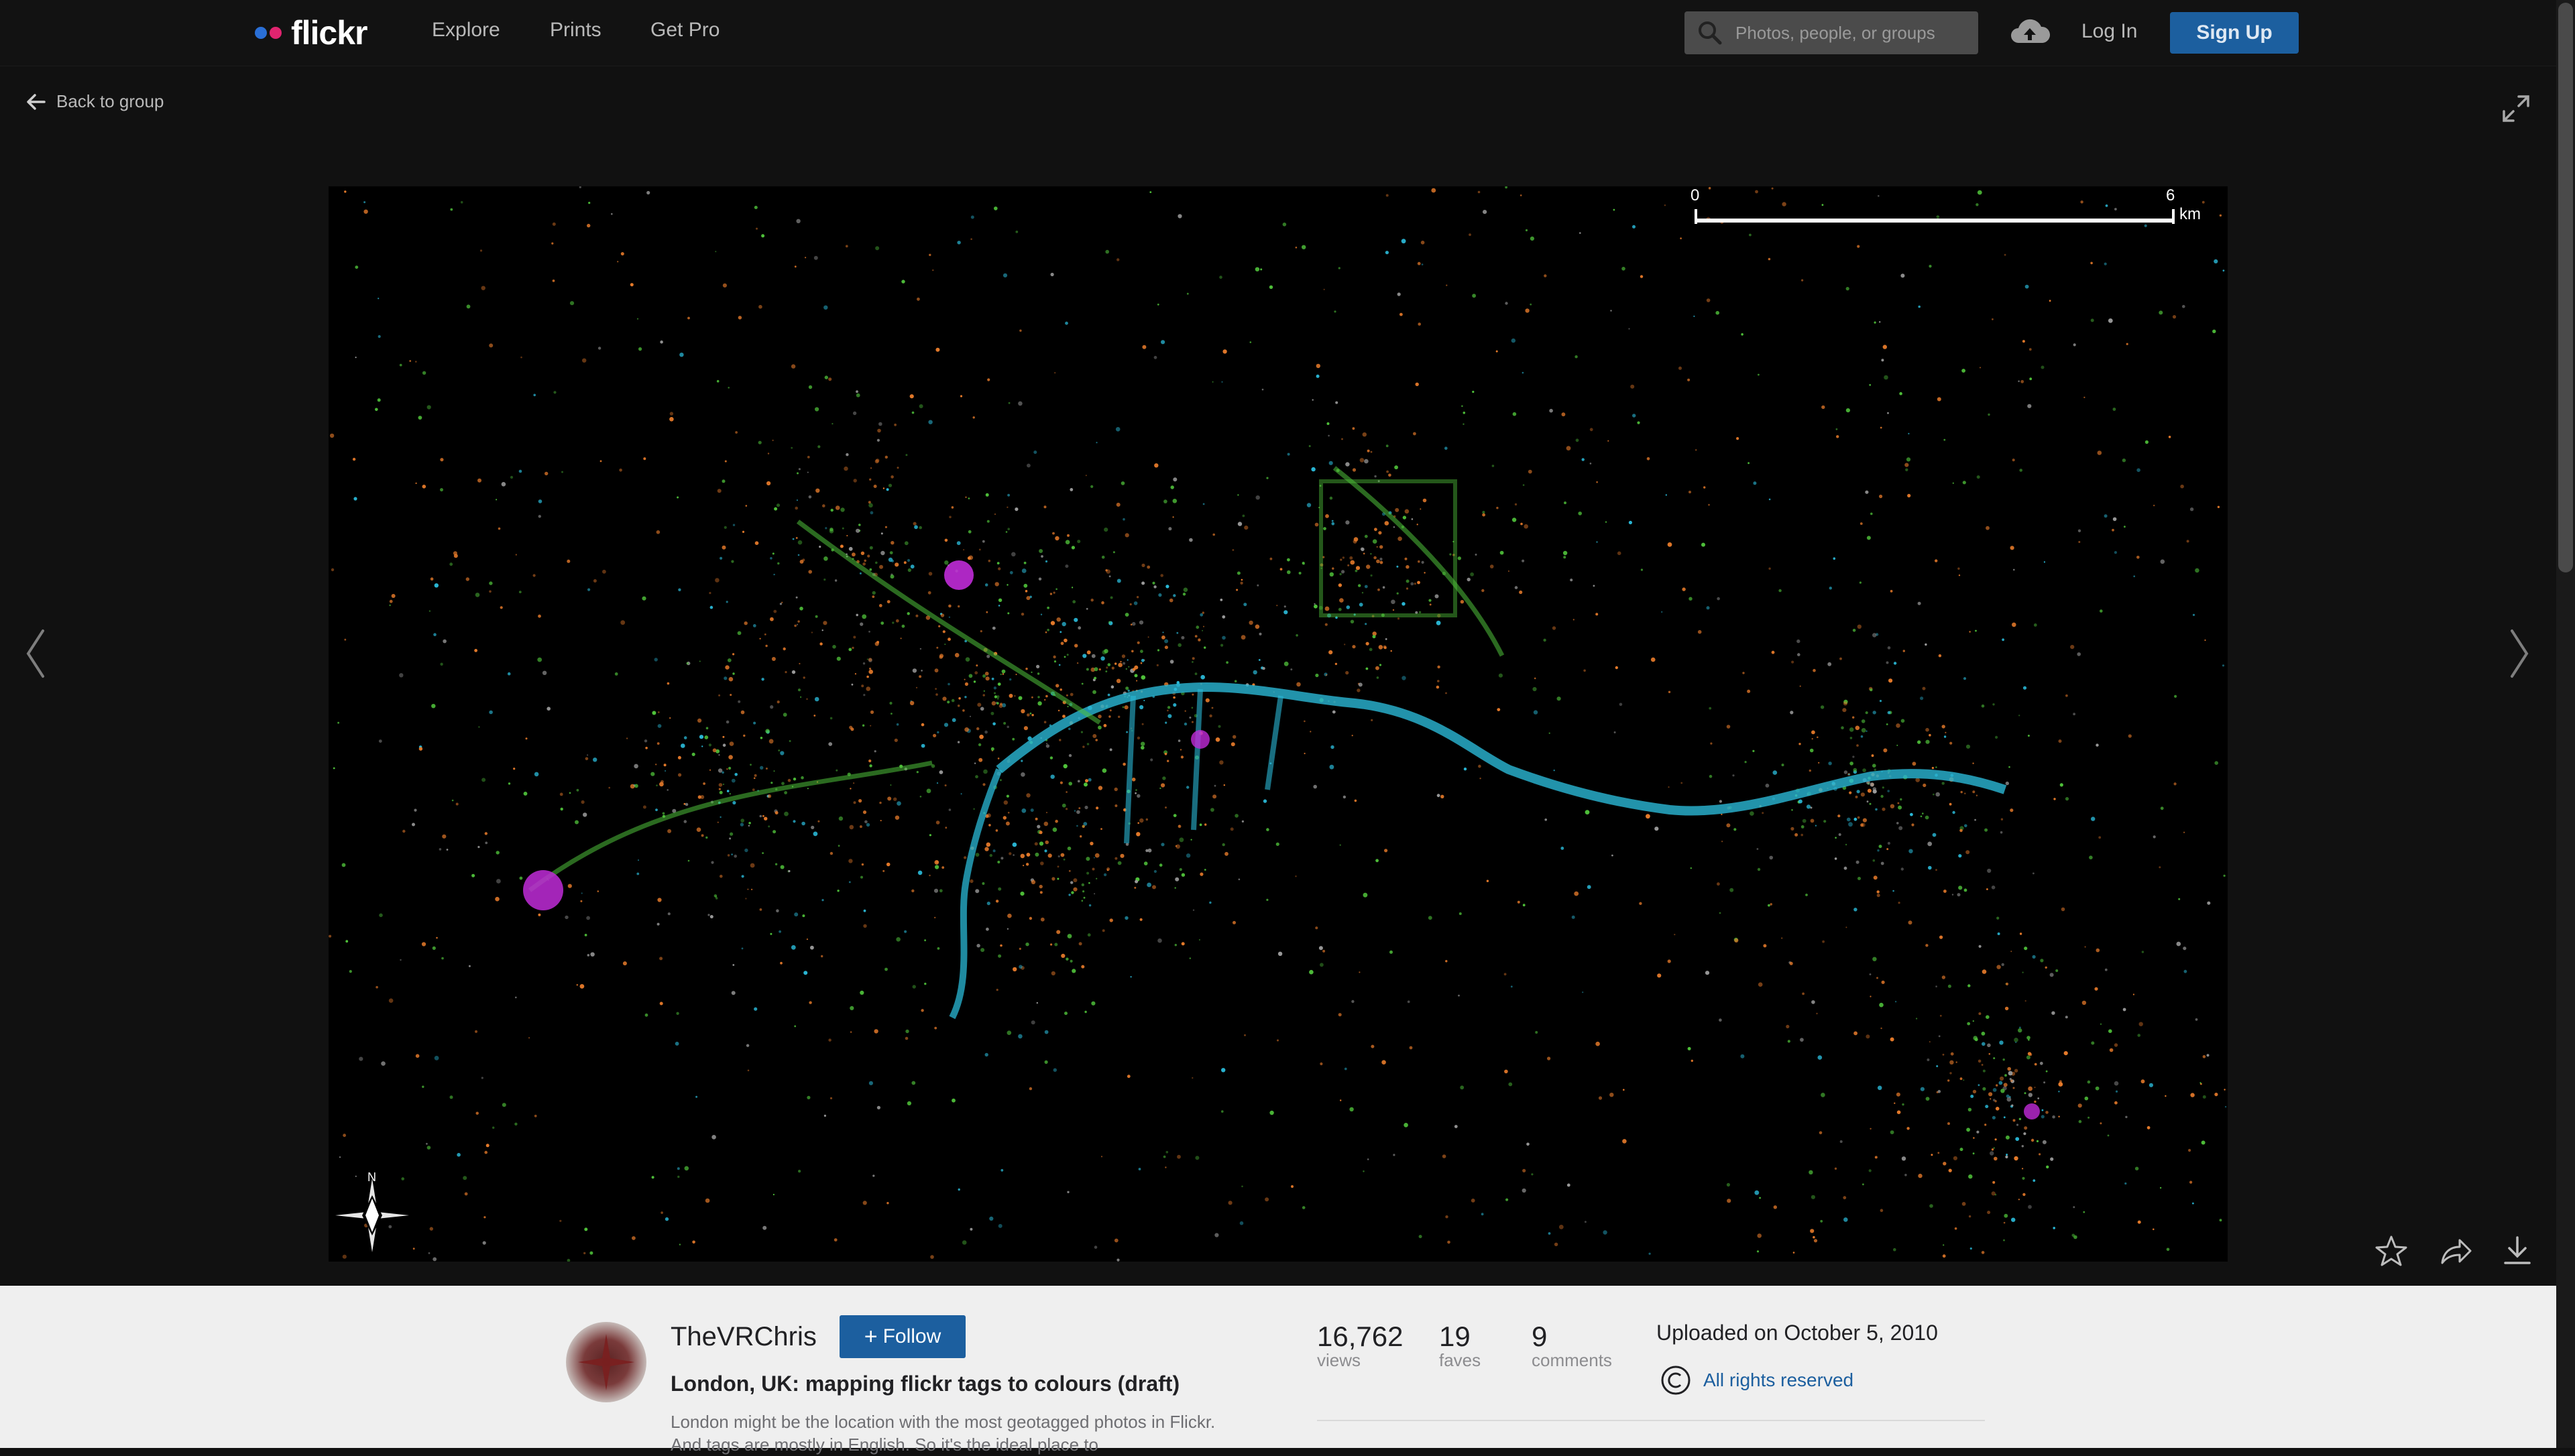  What do you see at coordinates (576, 30) in the screenshot?
I see `nav-prints: Prints` at bounding box center [576, 30].